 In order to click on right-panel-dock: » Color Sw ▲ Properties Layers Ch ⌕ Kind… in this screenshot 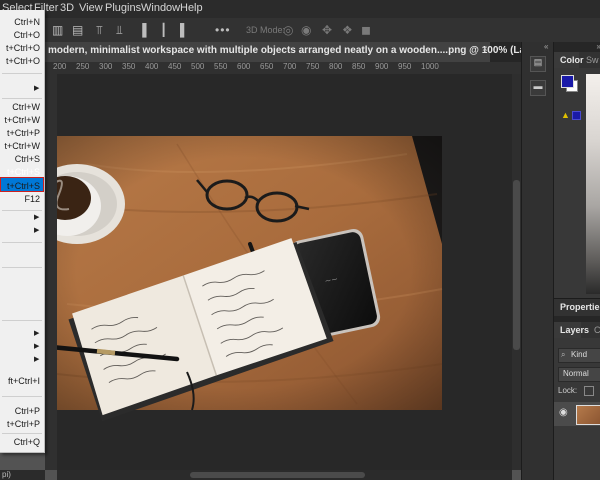, I will do `click(576, 261)`.